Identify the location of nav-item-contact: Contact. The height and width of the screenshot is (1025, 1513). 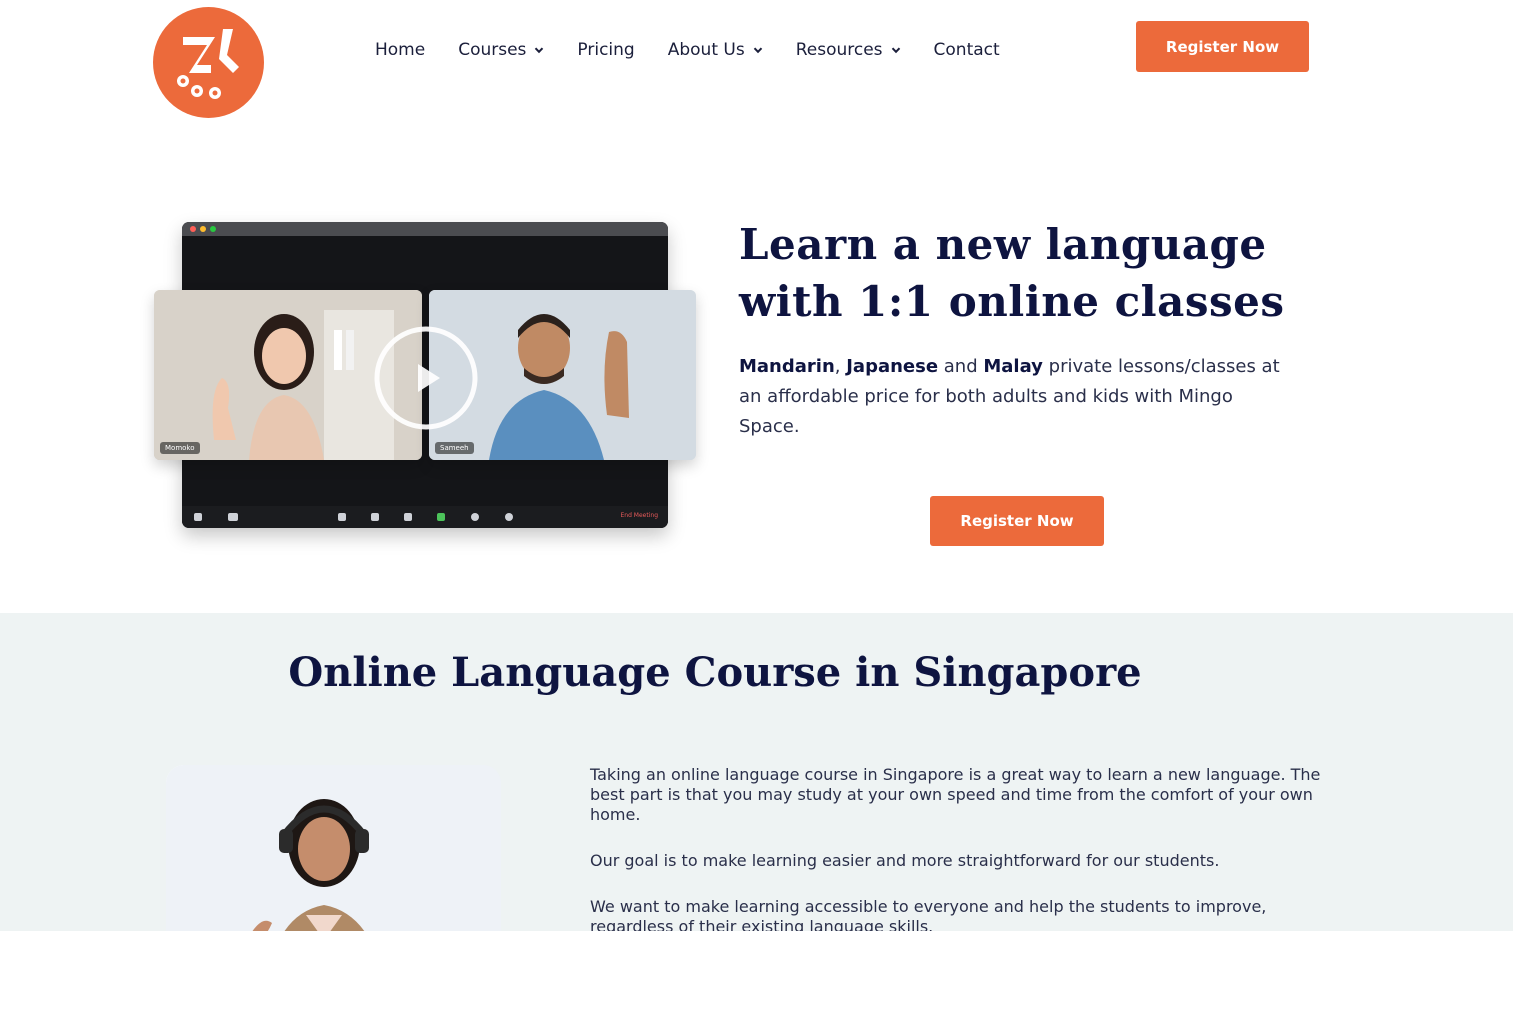
(967, 50).